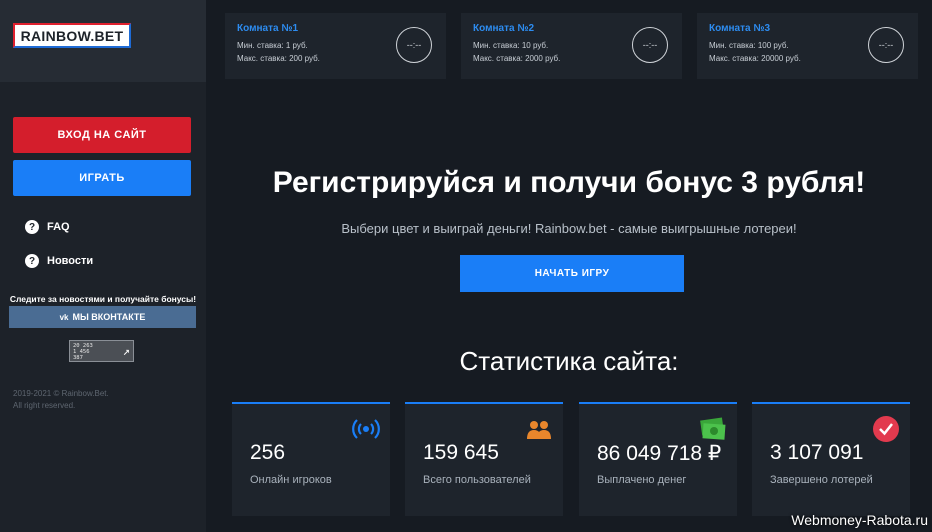  I want to click on stat-value: 159 645, so click(461, 452).